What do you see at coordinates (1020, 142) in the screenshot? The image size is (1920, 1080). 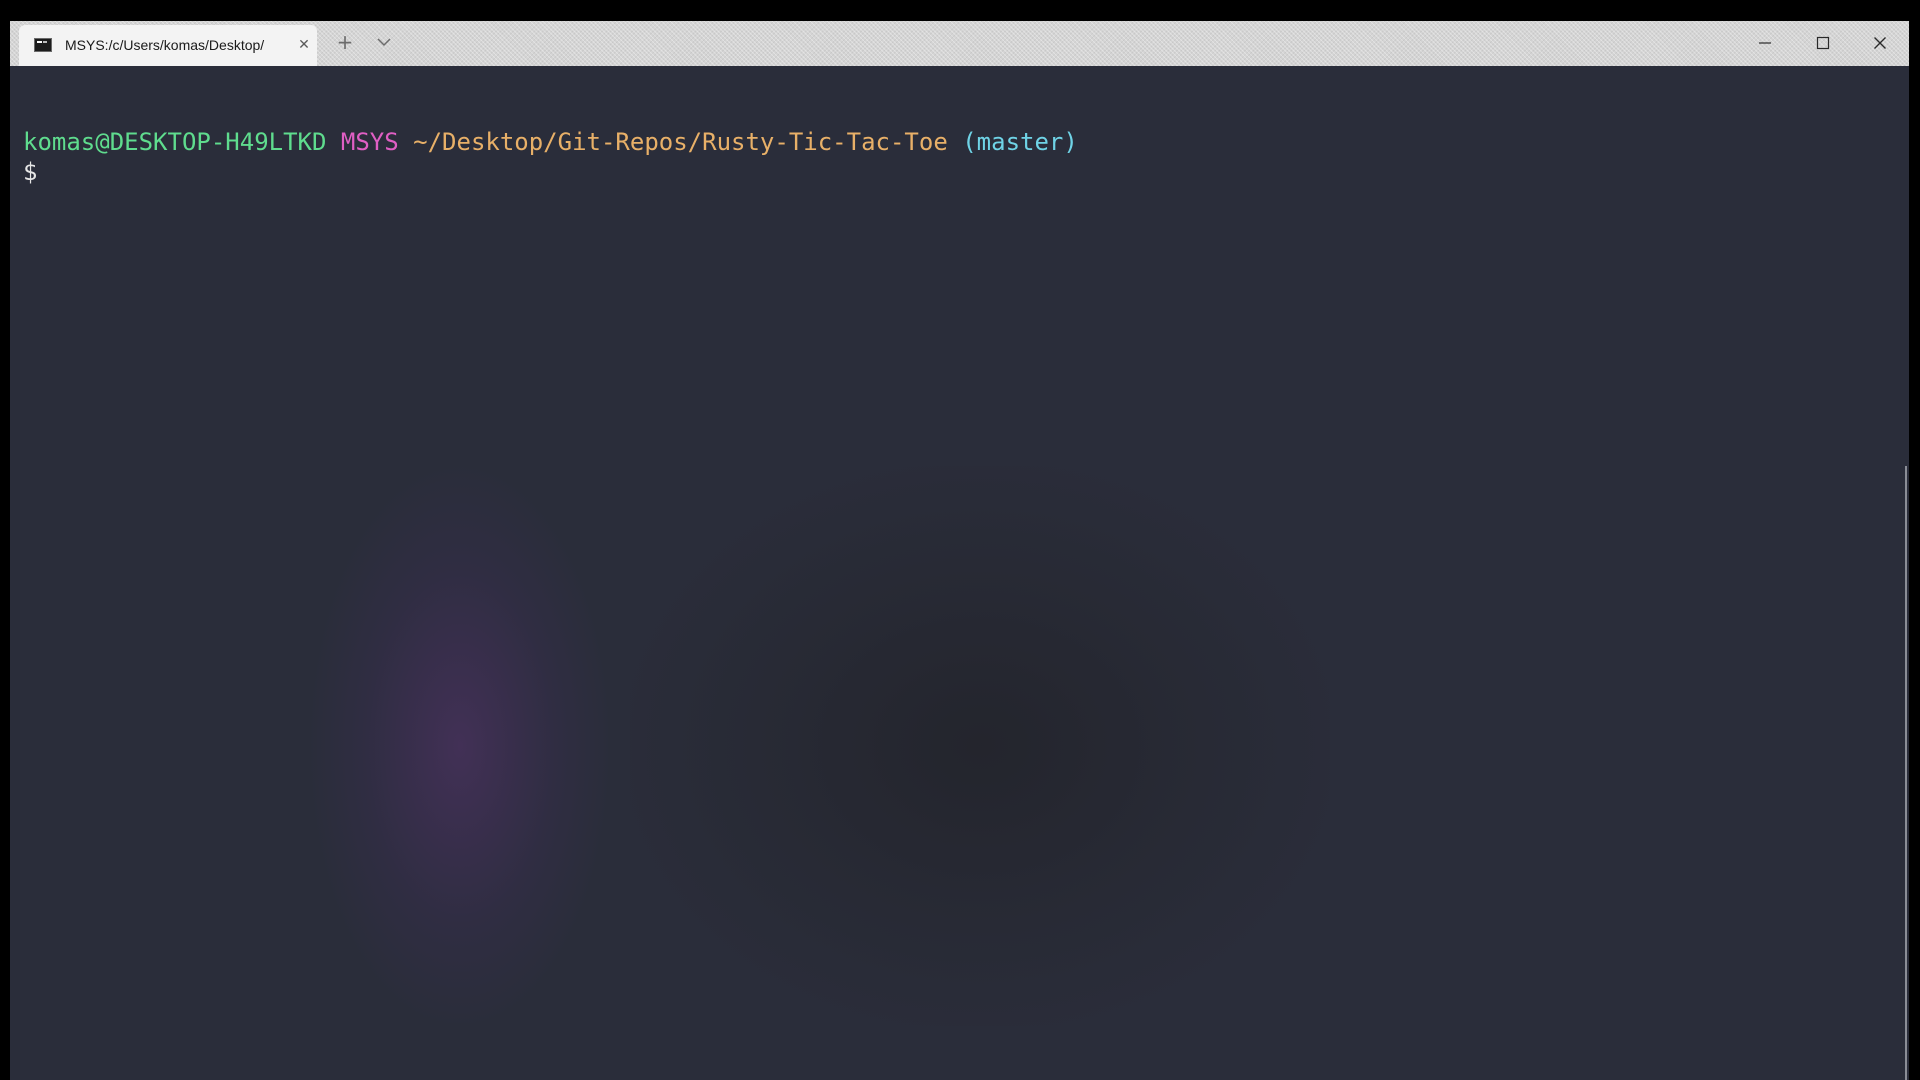 I see `prompt-branch: (master)` at bounding box center [1020, 142].